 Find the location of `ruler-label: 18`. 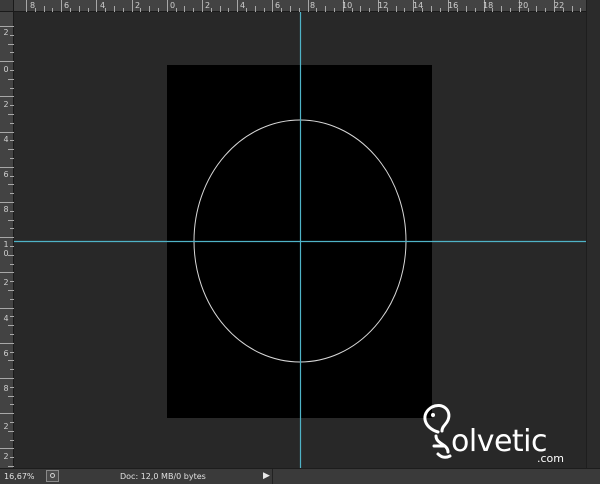

ruler-label: 18 is located at coordinates (488, 5).